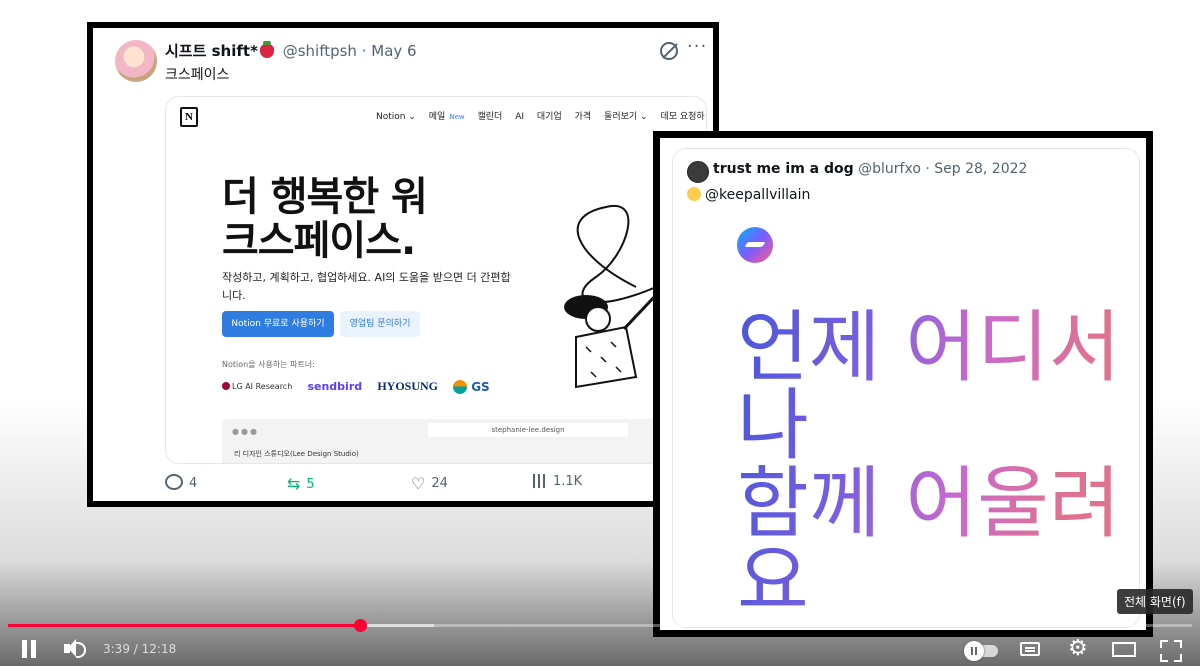  I want to click on nav-item: Notion ⌄, so click(396, 117).